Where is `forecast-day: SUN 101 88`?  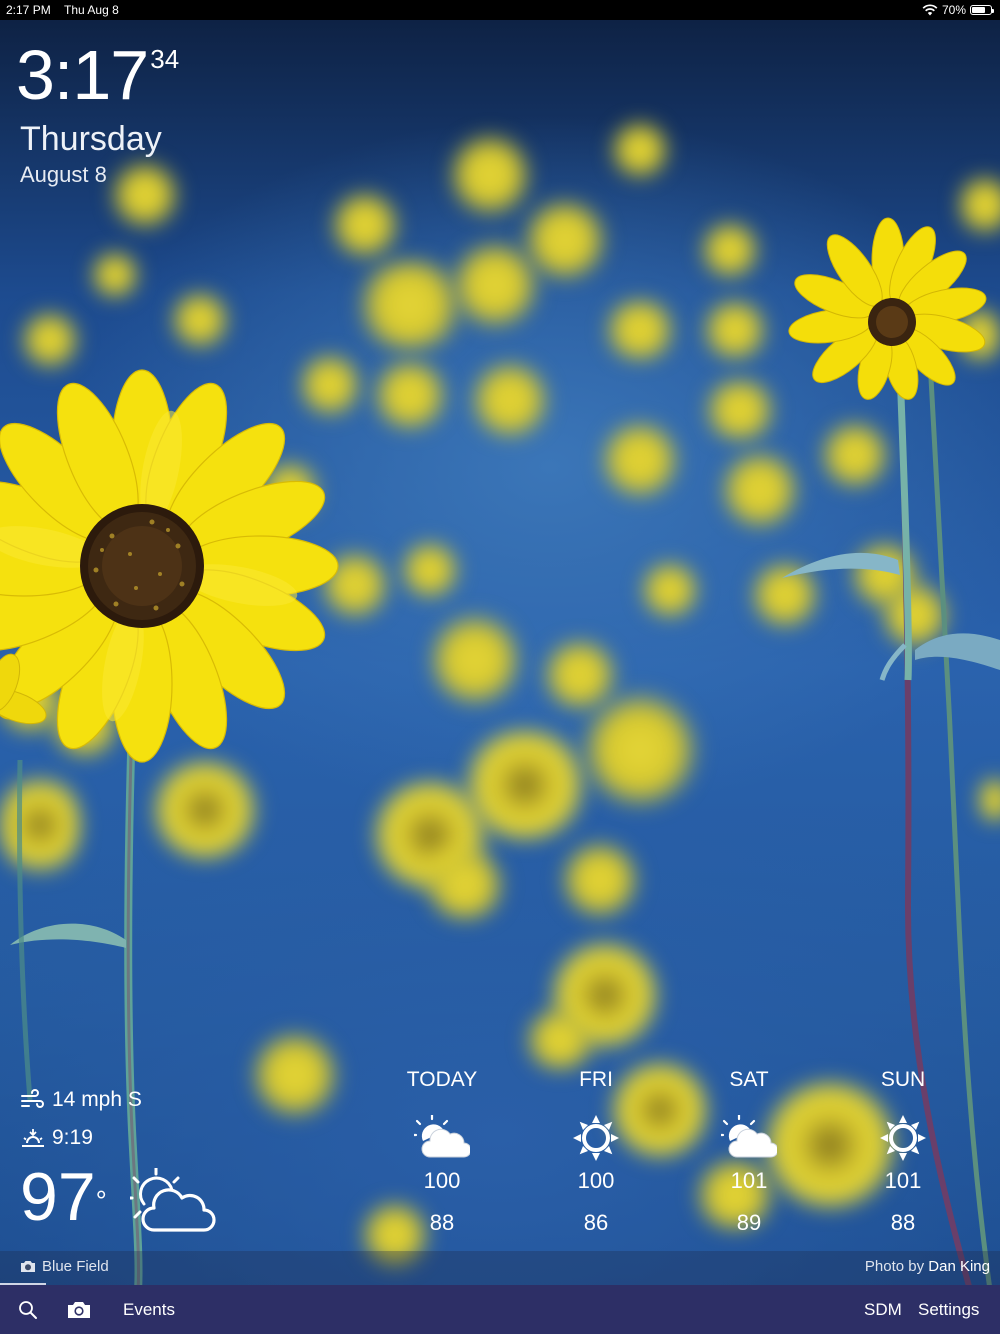 forecast-day: SUN 101 88 is located at coordinates (903, 1152).